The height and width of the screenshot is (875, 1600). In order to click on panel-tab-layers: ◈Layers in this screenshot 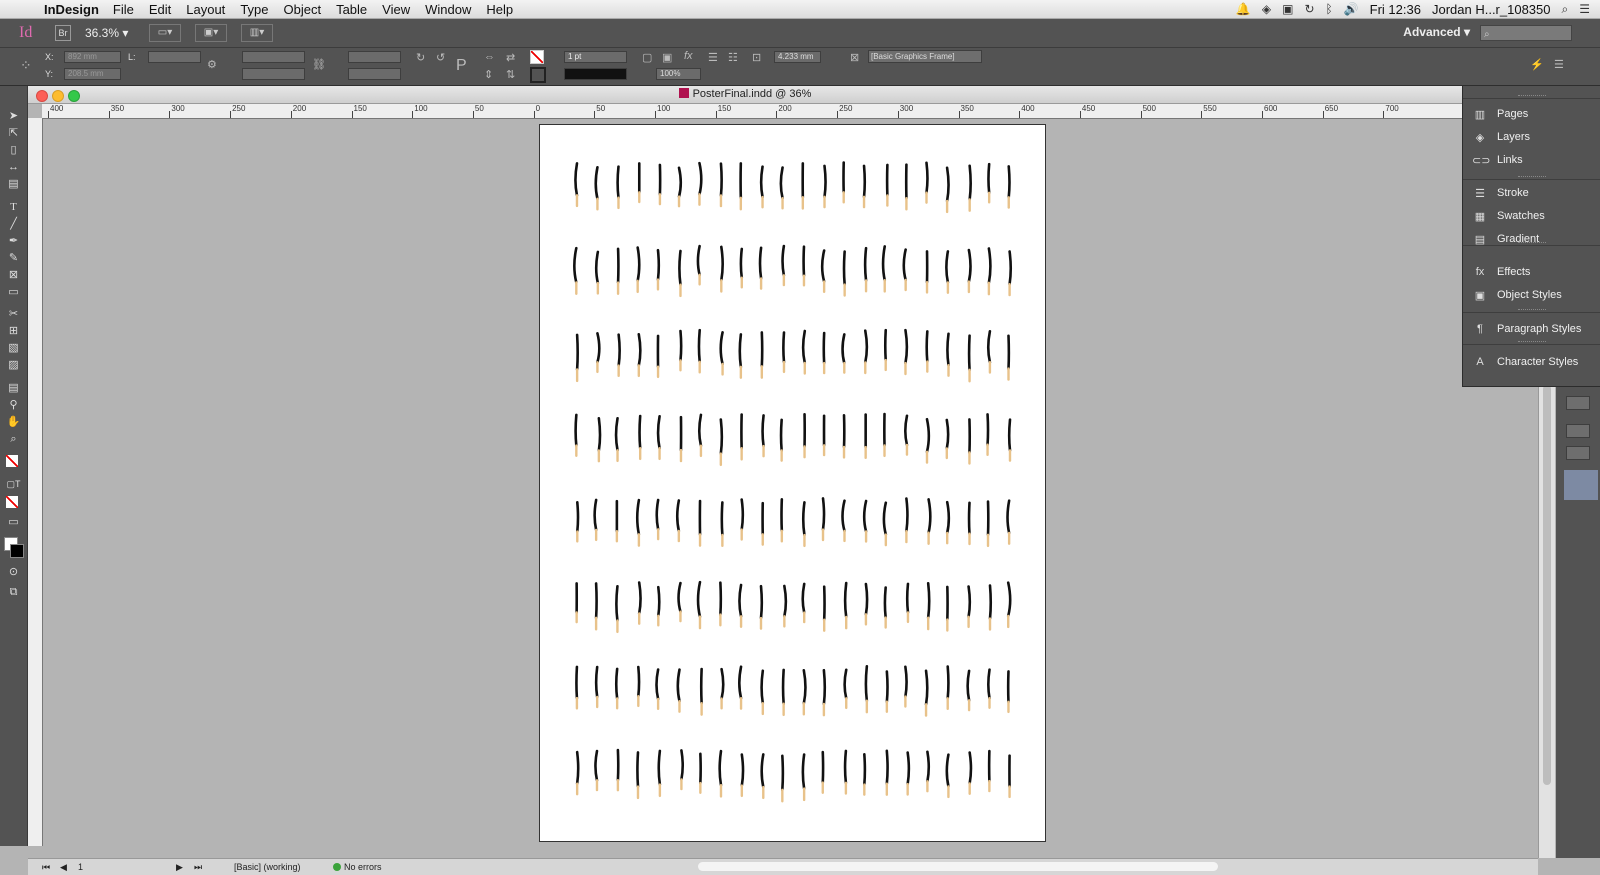, I will do `click(1531, 137)`.